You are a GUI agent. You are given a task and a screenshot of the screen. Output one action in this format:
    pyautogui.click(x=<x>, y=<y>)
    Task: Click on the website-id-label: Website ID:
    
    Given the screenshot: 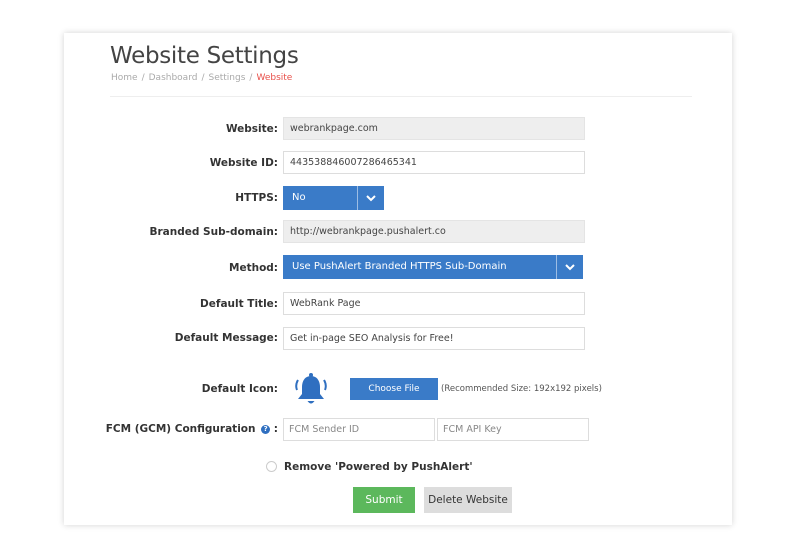 What is the action you would take?
    pyautogui.click(x=243, y=163)
    